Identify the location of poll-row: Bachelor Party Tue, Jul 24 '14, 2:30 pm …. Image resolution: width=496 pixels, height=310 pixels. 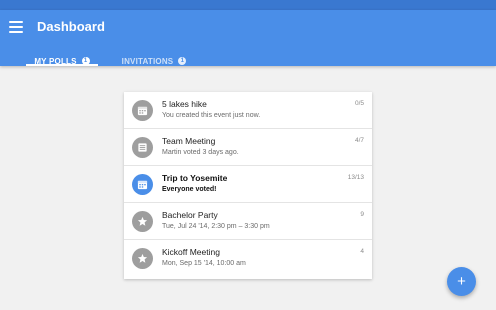
(248, 221).